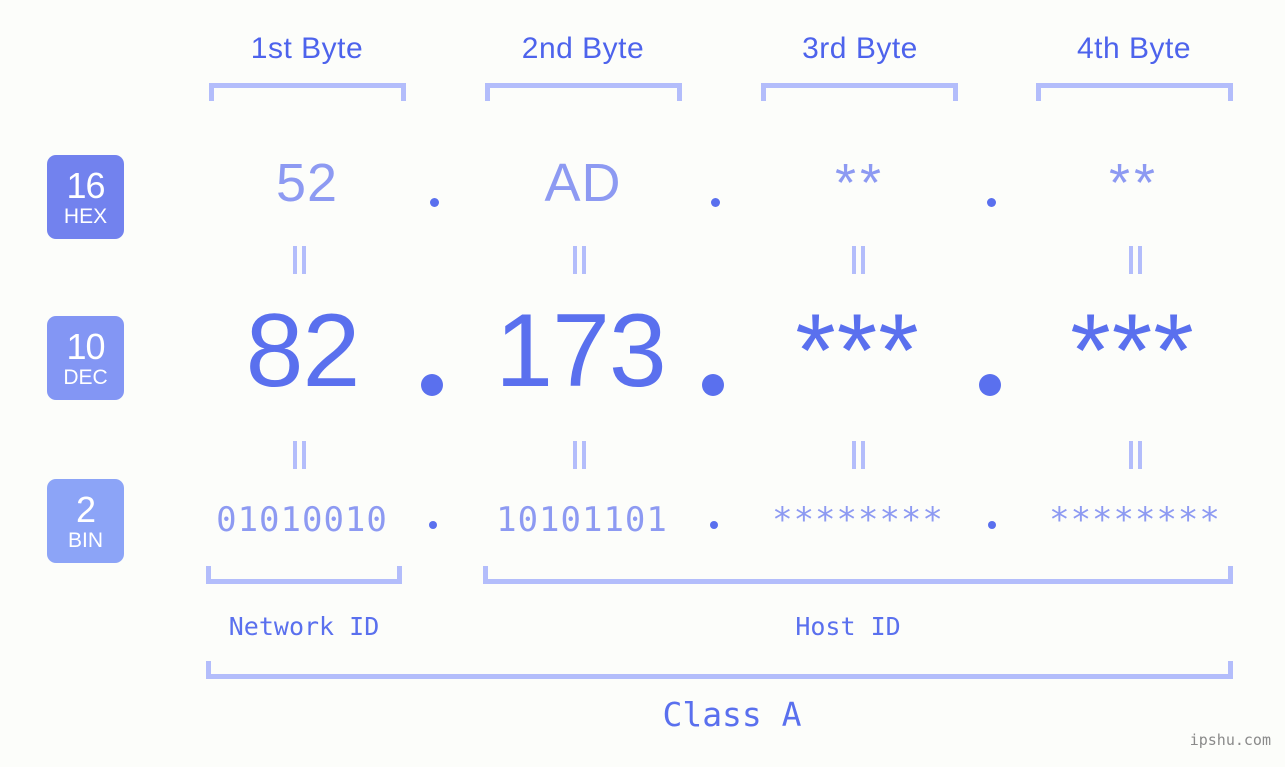 This screenshot has height=767, width=1285. What do you see at coordinates (85, 346) in the screenshot?
I see `radix-badge-dec-number: 10` at bounding box center [85, 346].